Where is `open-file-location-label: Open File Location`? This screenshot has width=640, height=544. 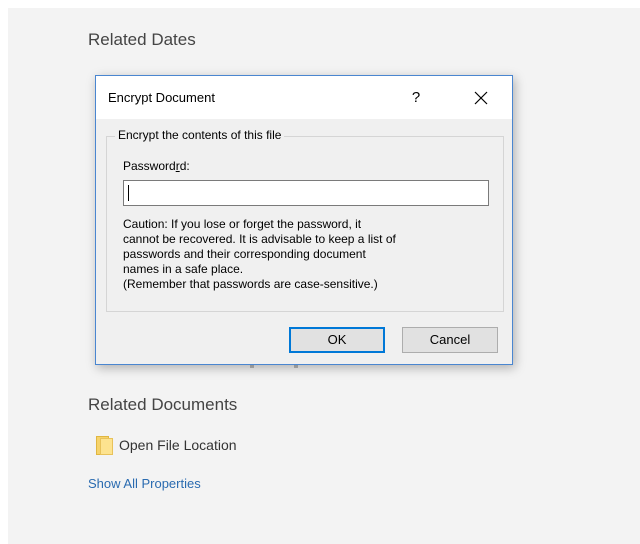 open-file-location-label: Open File Location is located at coordinates (178, 445).